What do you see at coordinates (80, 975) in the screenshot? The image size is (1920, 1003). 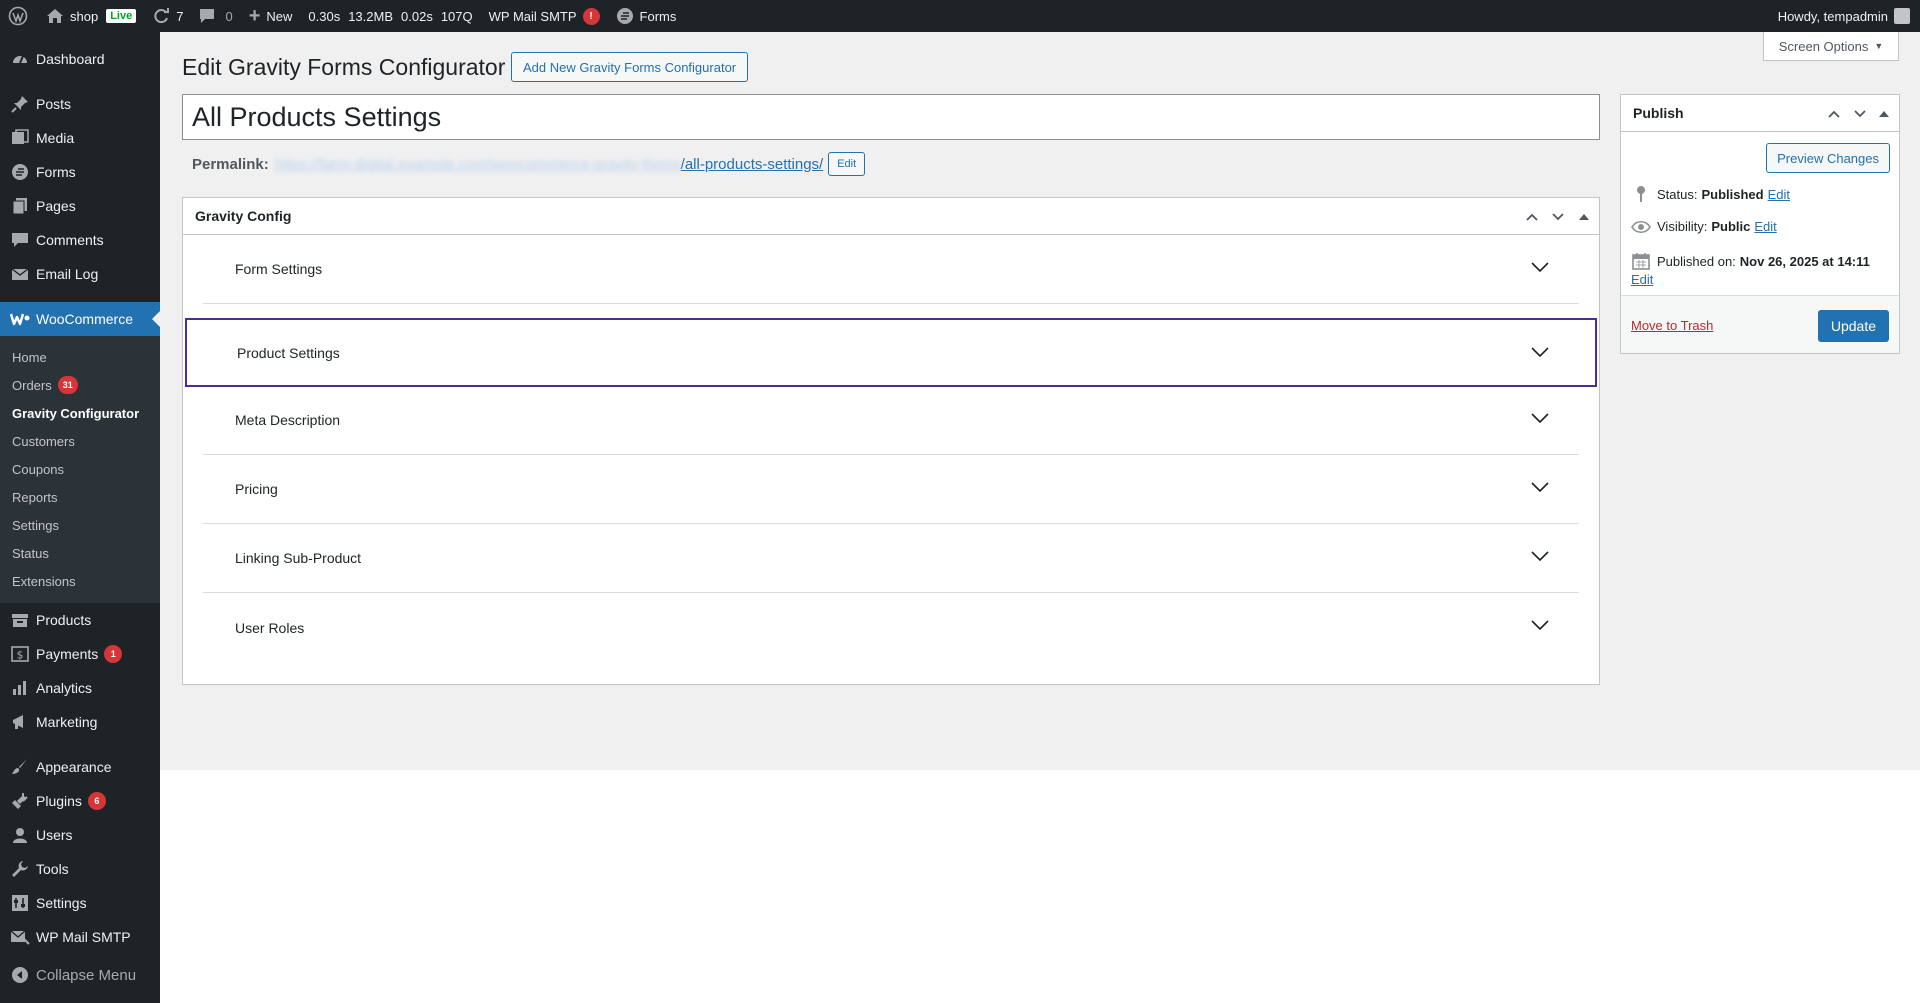 I see `collapse-menu-button: Collapse Menu` at bounding box center [80, 975].